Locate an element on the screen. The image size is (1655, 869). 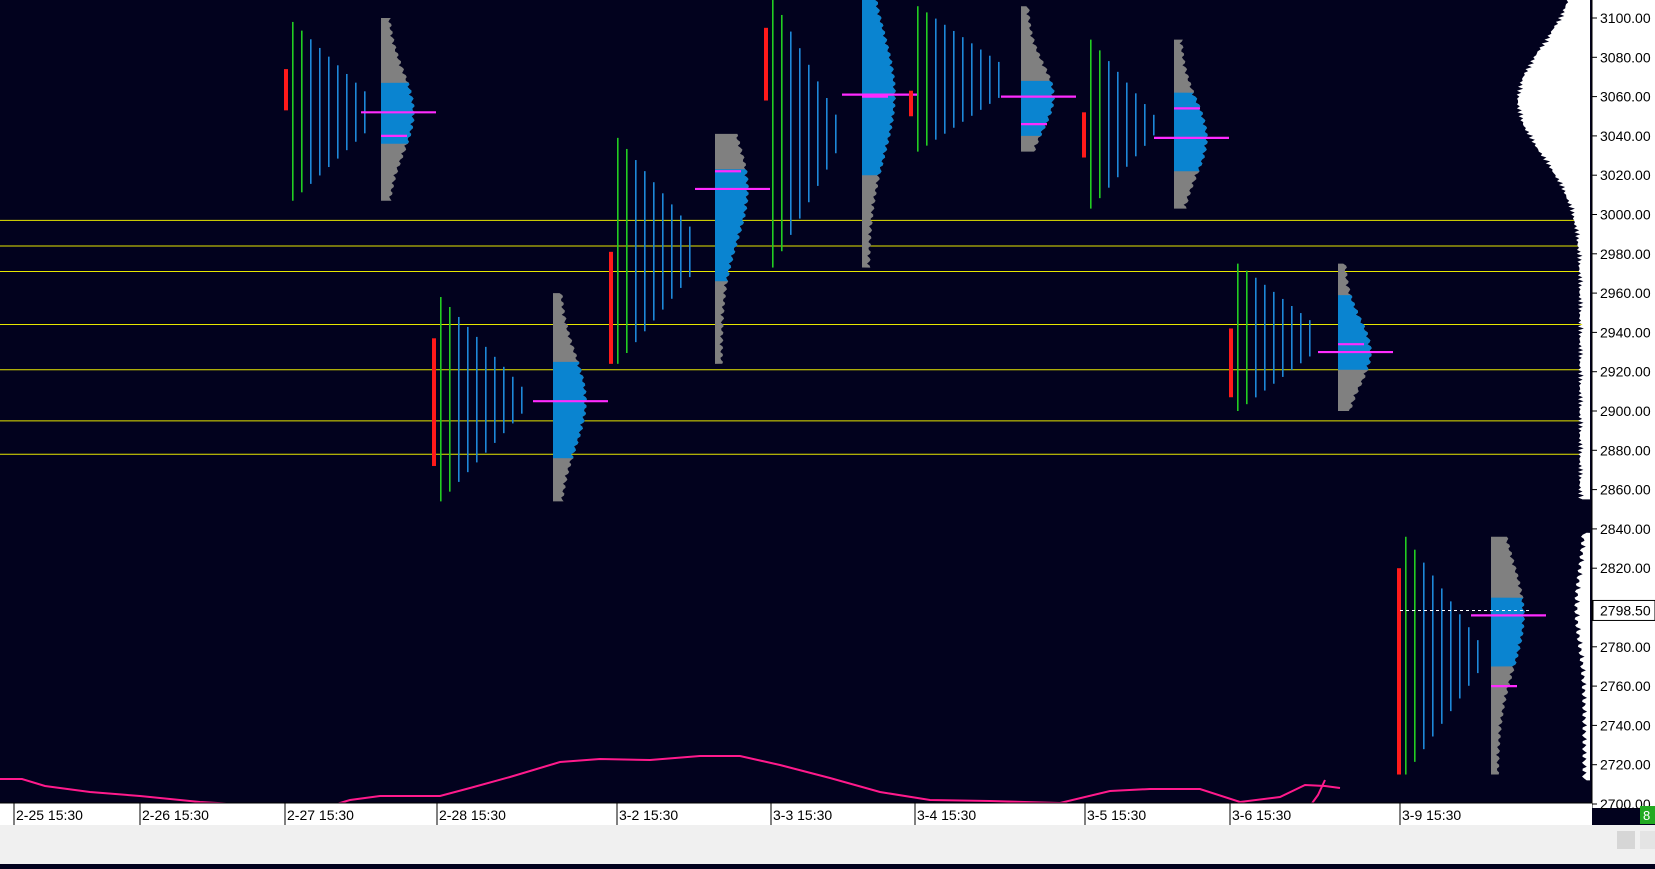
time-tick-label: 2-26 15:30 is located at coordinates (175, 815).